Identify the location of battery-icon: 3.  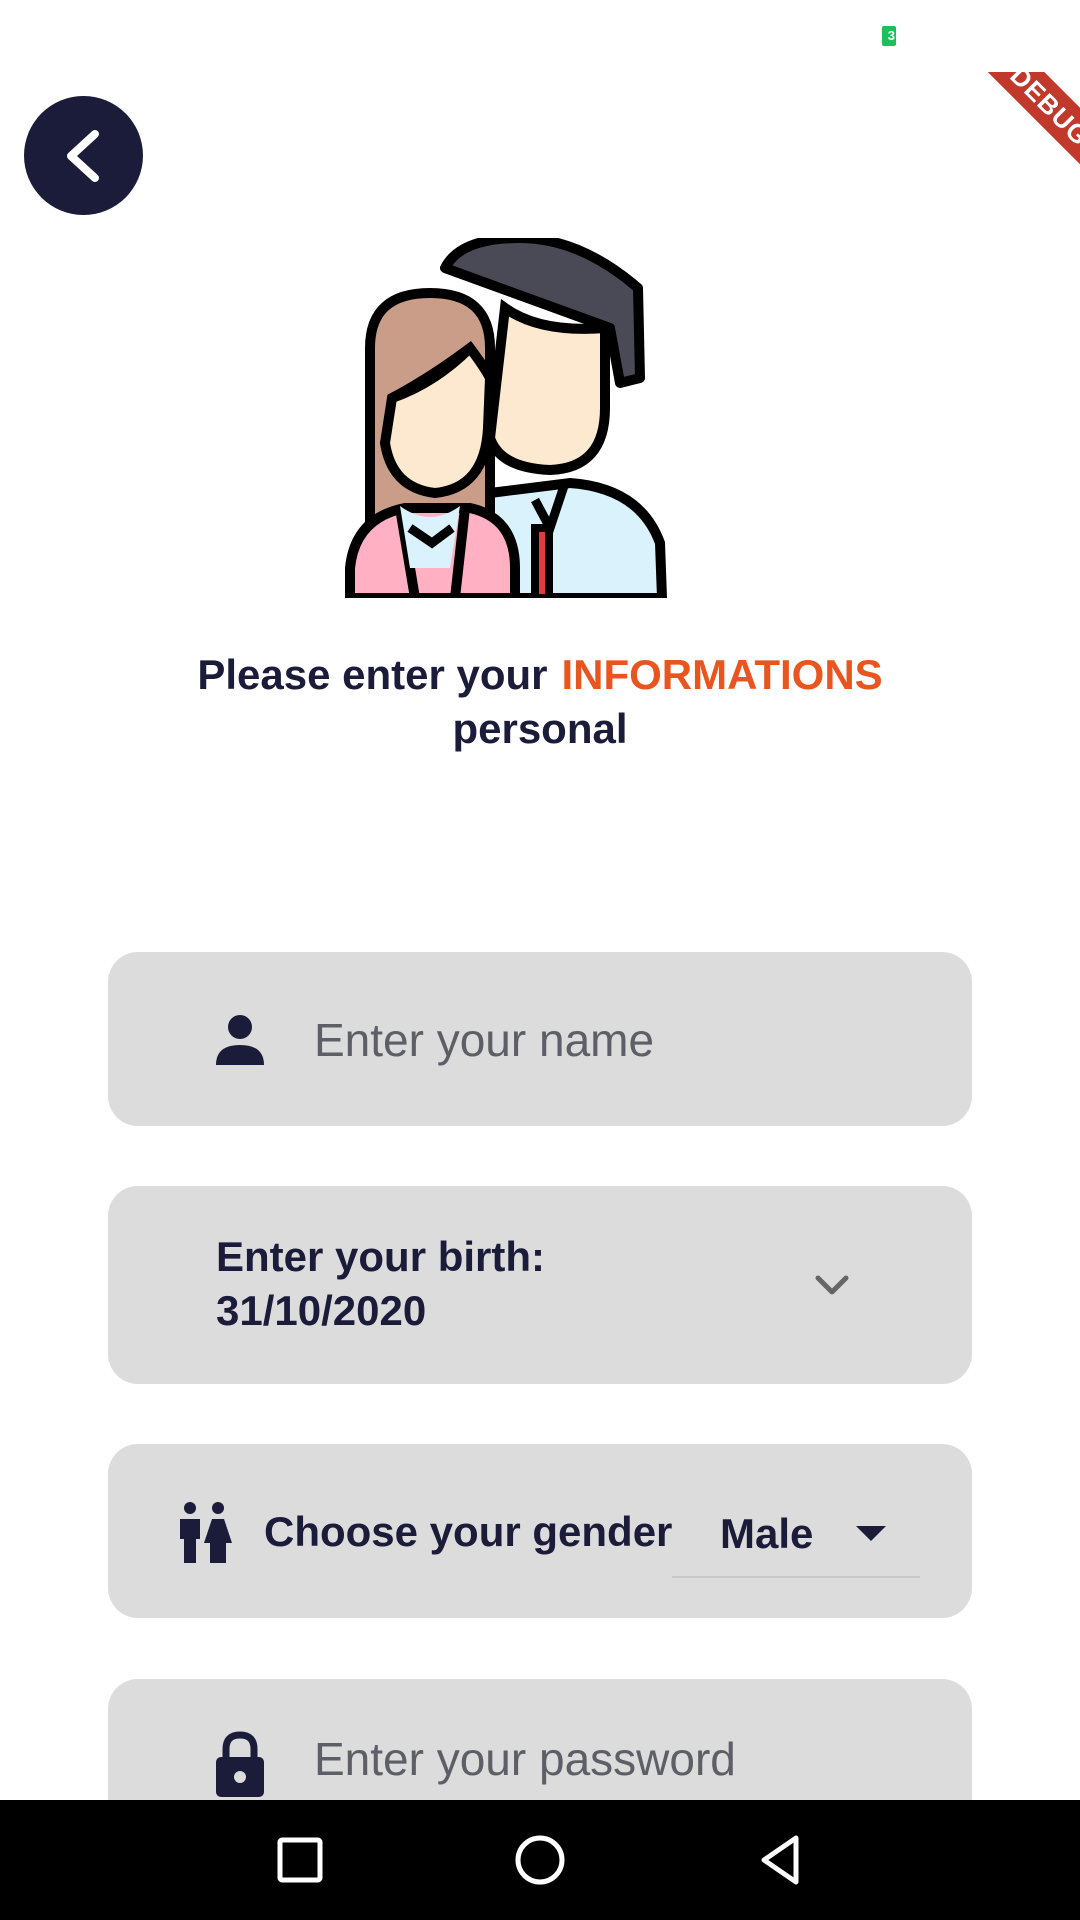
(889, 36).